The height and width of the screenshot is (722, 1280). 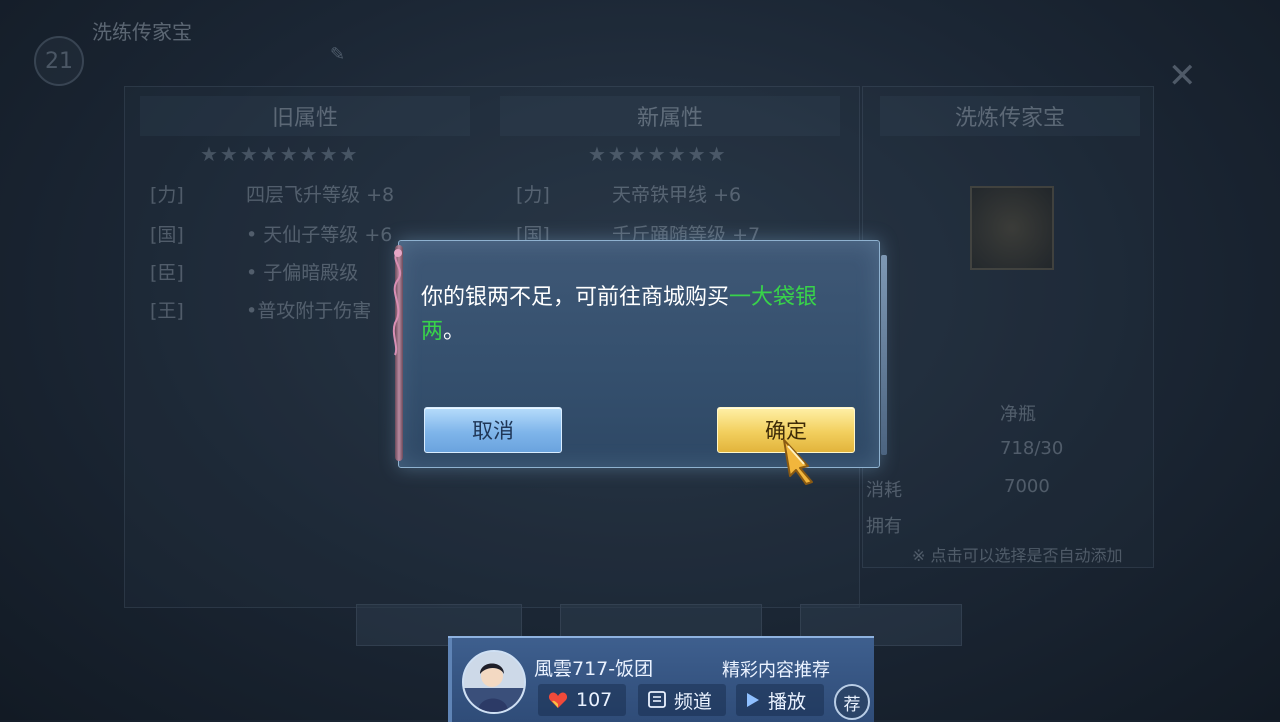 I want to click on attr-text: 天帝铁甲线 +6, so click(x=677, y=195).